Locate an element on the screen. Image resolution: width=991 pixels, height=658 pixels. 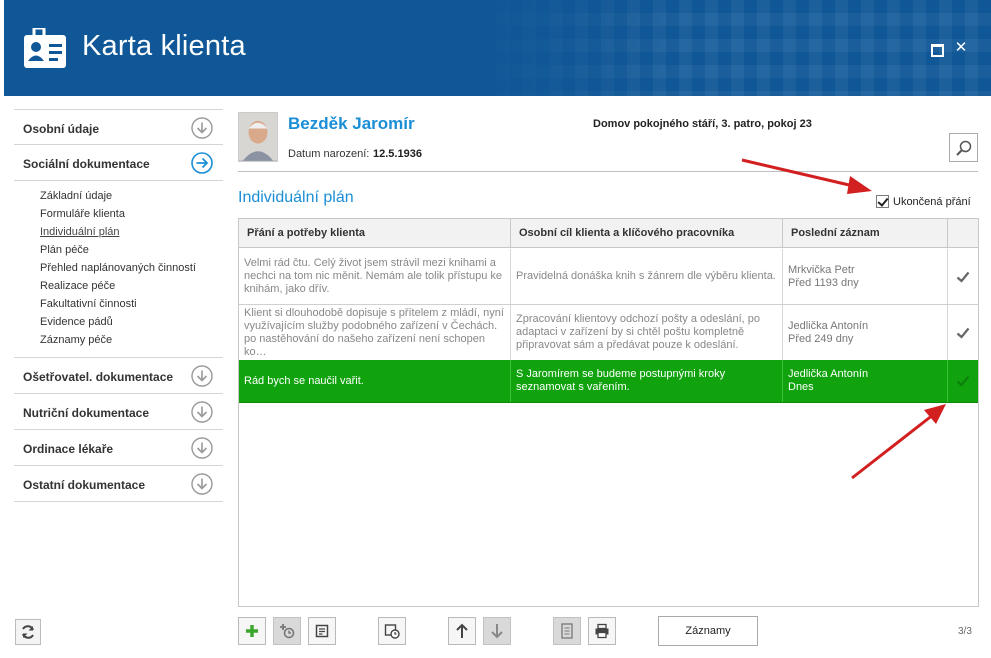
sidebar-section-ostatni-dokumentace: Ostatní dokumentace is located at coordinates (118, 484).